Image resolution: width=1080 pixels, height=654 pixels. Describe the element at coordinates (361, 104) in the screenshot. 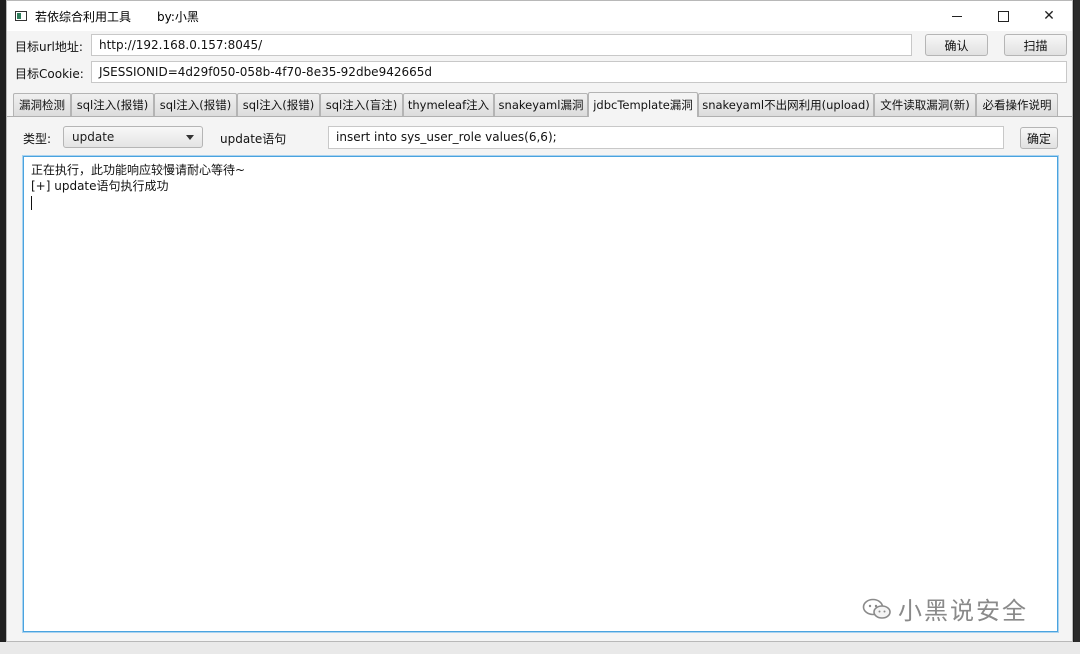

I see `tab-sql-blind: sql注入(盲注)` at that location.